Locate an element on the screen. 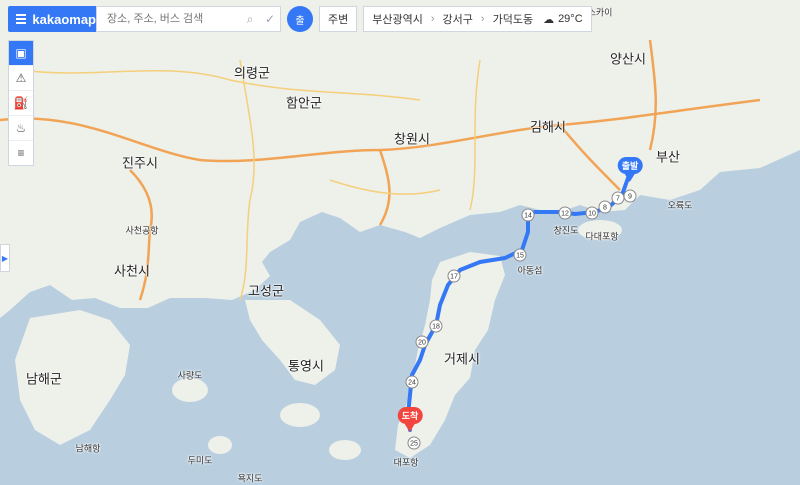  warning-icon: ⚠ is located at coordinates (21, 78).